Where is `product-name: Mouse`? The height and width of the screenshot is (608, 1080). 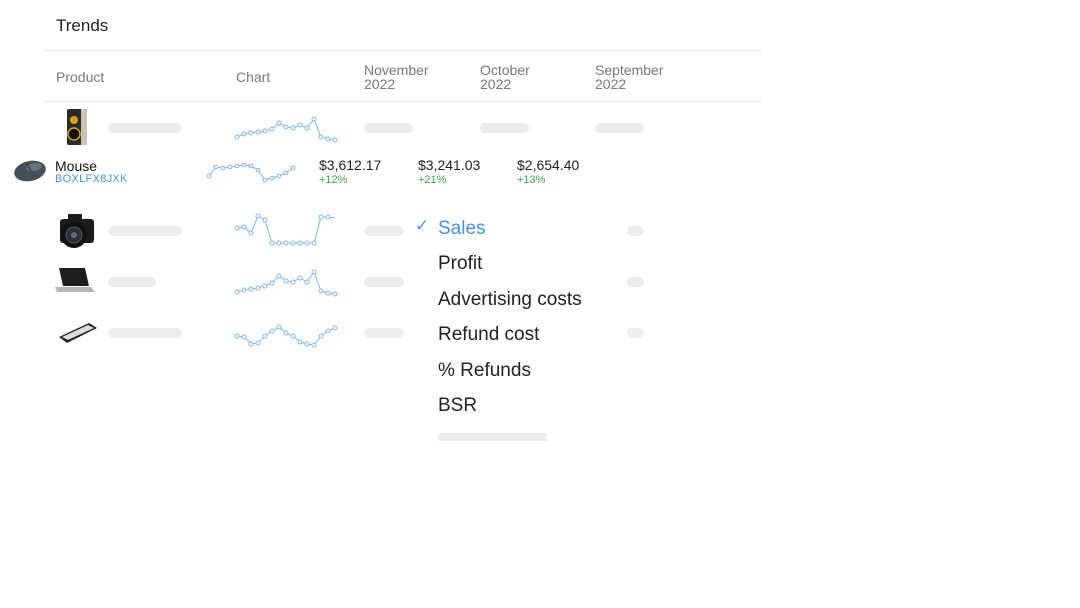
product-name: Mouse is located at coordinates (76, 166).